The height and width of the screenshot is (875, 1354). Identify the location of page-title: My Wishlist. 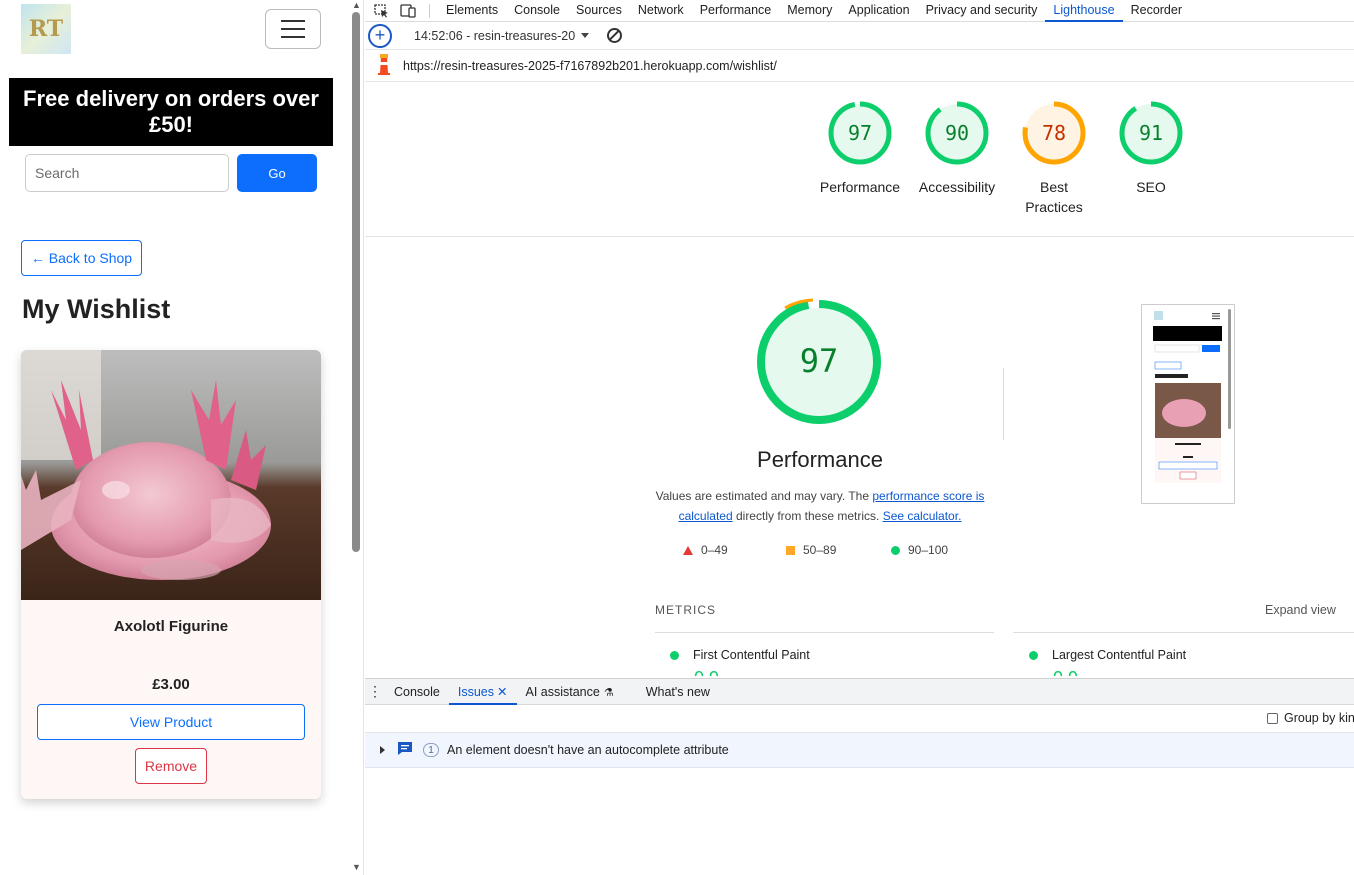
(96, 309).